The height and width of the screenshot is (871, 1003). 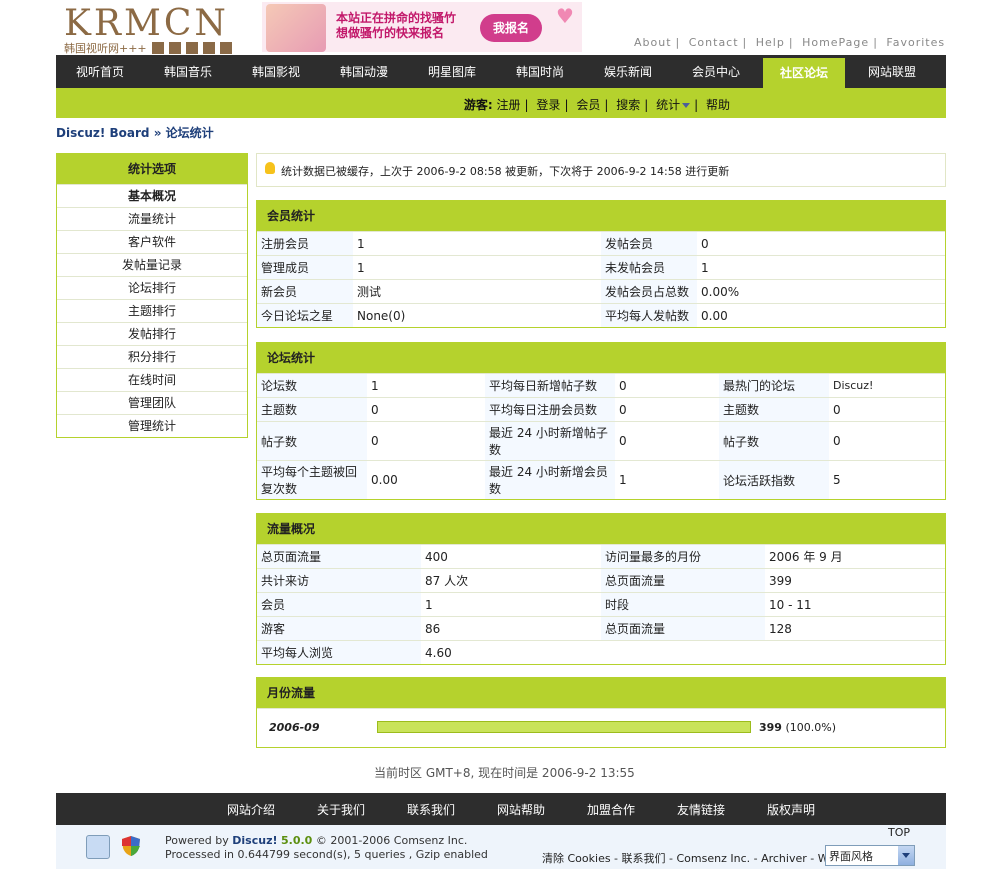 What do you see at coordinates (855, 604) in the screenshot?
I see `cell-value: 10 - 11` at bounding box center [855, 604].